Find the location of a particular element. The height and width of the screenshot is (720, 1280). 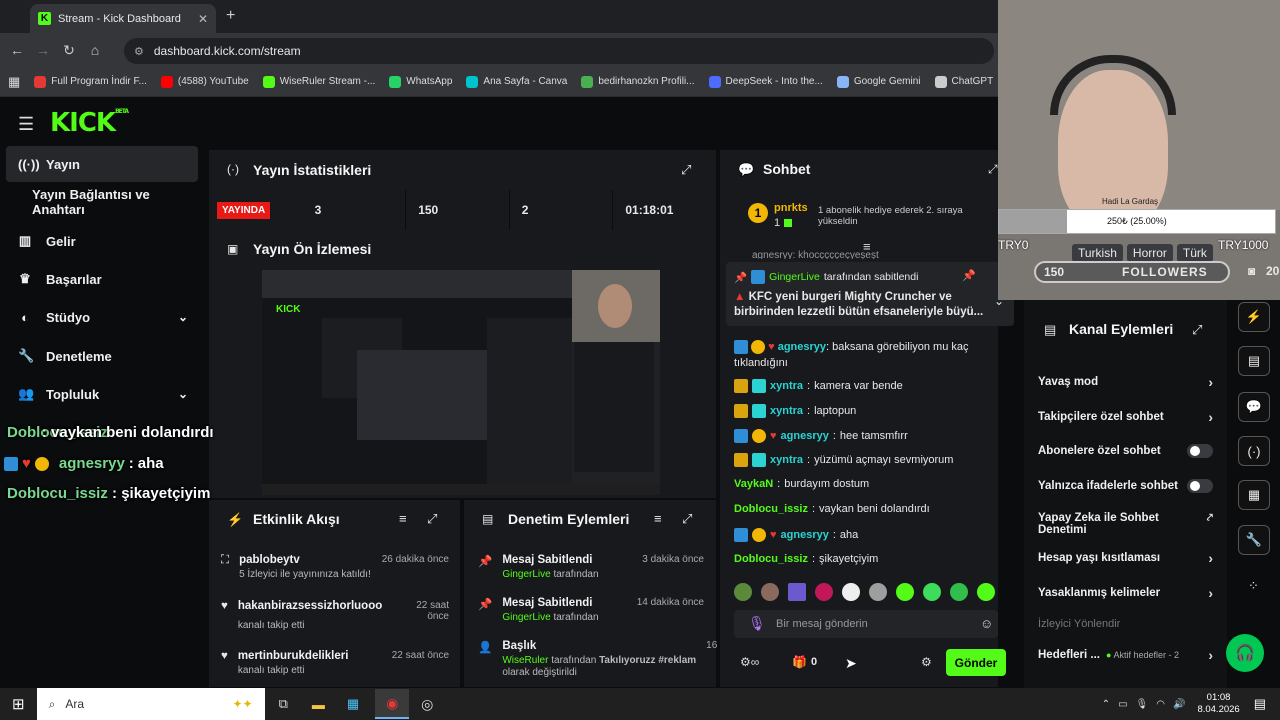

top-gifter-count: 1 is located at coordinates (777, 223).